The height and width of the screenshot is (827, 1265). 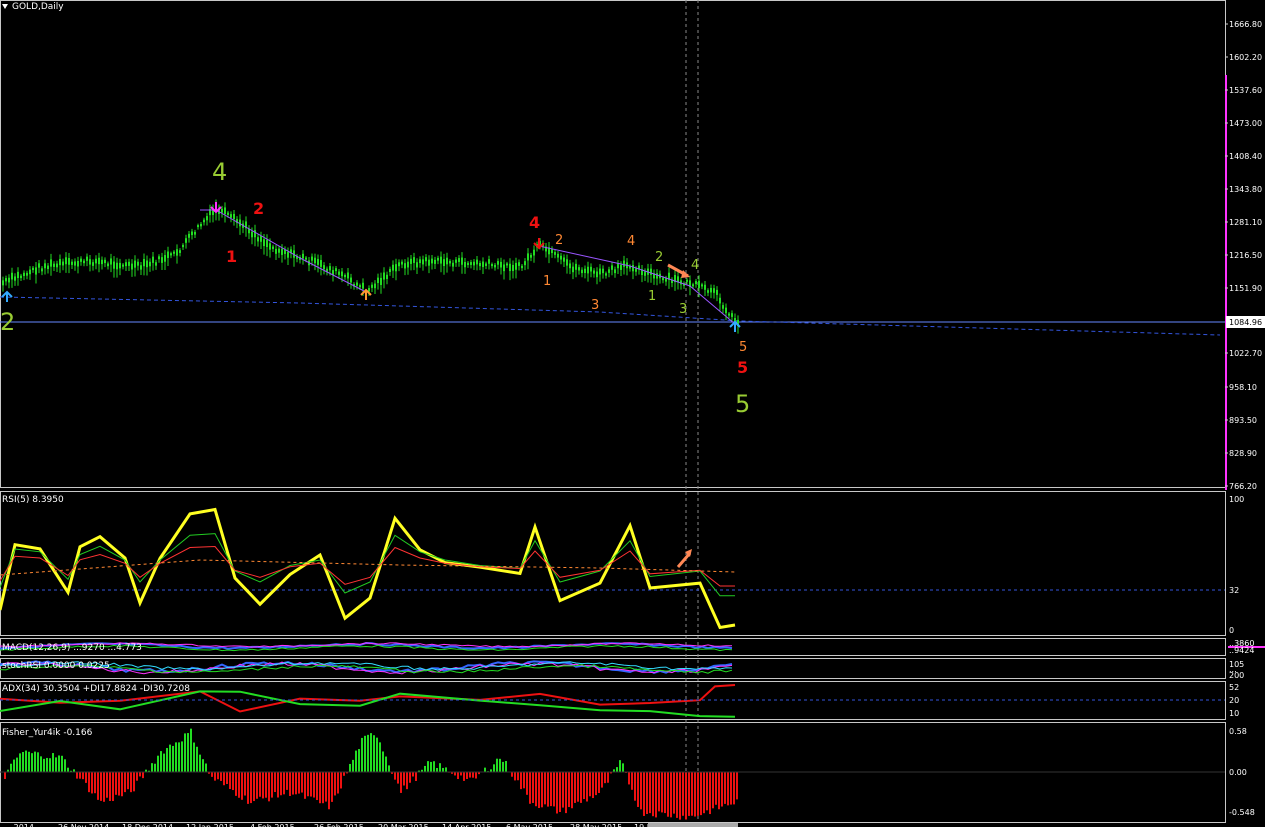 What do you see at coordinates (5, 6) in the screenshot?
I see `chart-menu-icon` at bounding box center [5, 6].